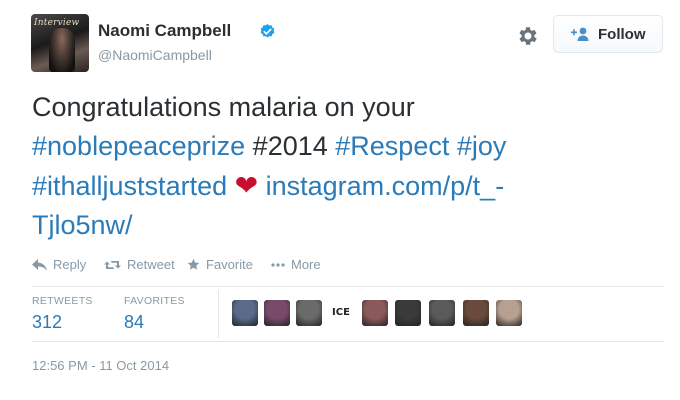 The image size is (680, 400). What do you see at coordinates (138, 146) in the screenshot?
I see `hashtag-noblepeaceprize: #noblepeaceprize` at bounding box center [138, 146].